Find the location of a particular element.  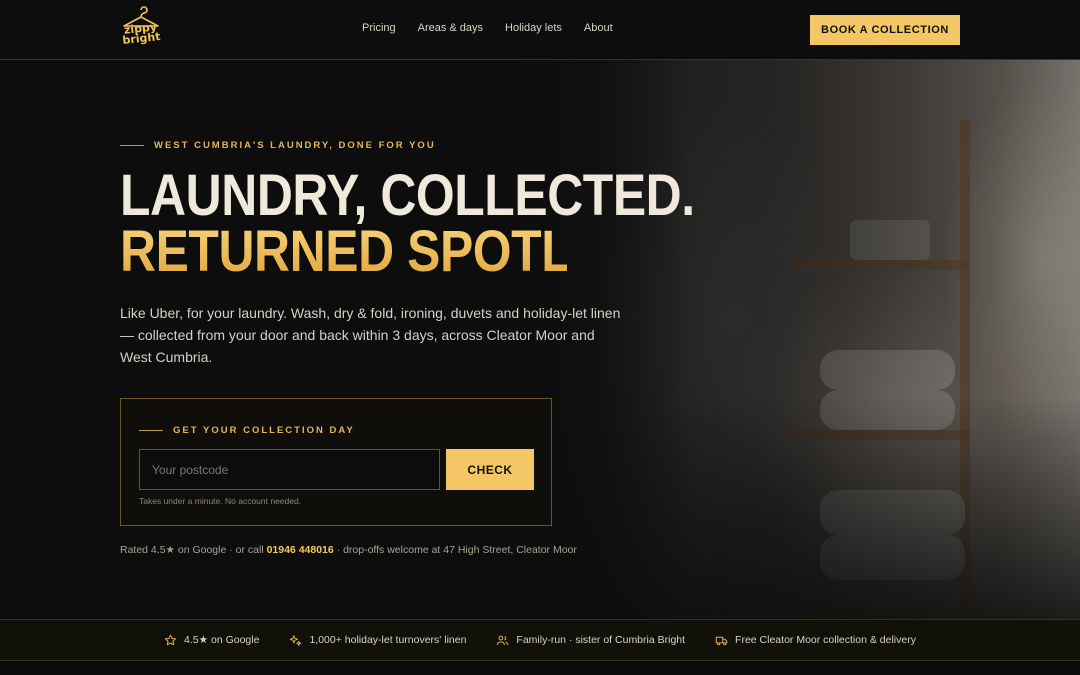

nav-link-areas-days: Areas & days is located at coordinates (450, 28).